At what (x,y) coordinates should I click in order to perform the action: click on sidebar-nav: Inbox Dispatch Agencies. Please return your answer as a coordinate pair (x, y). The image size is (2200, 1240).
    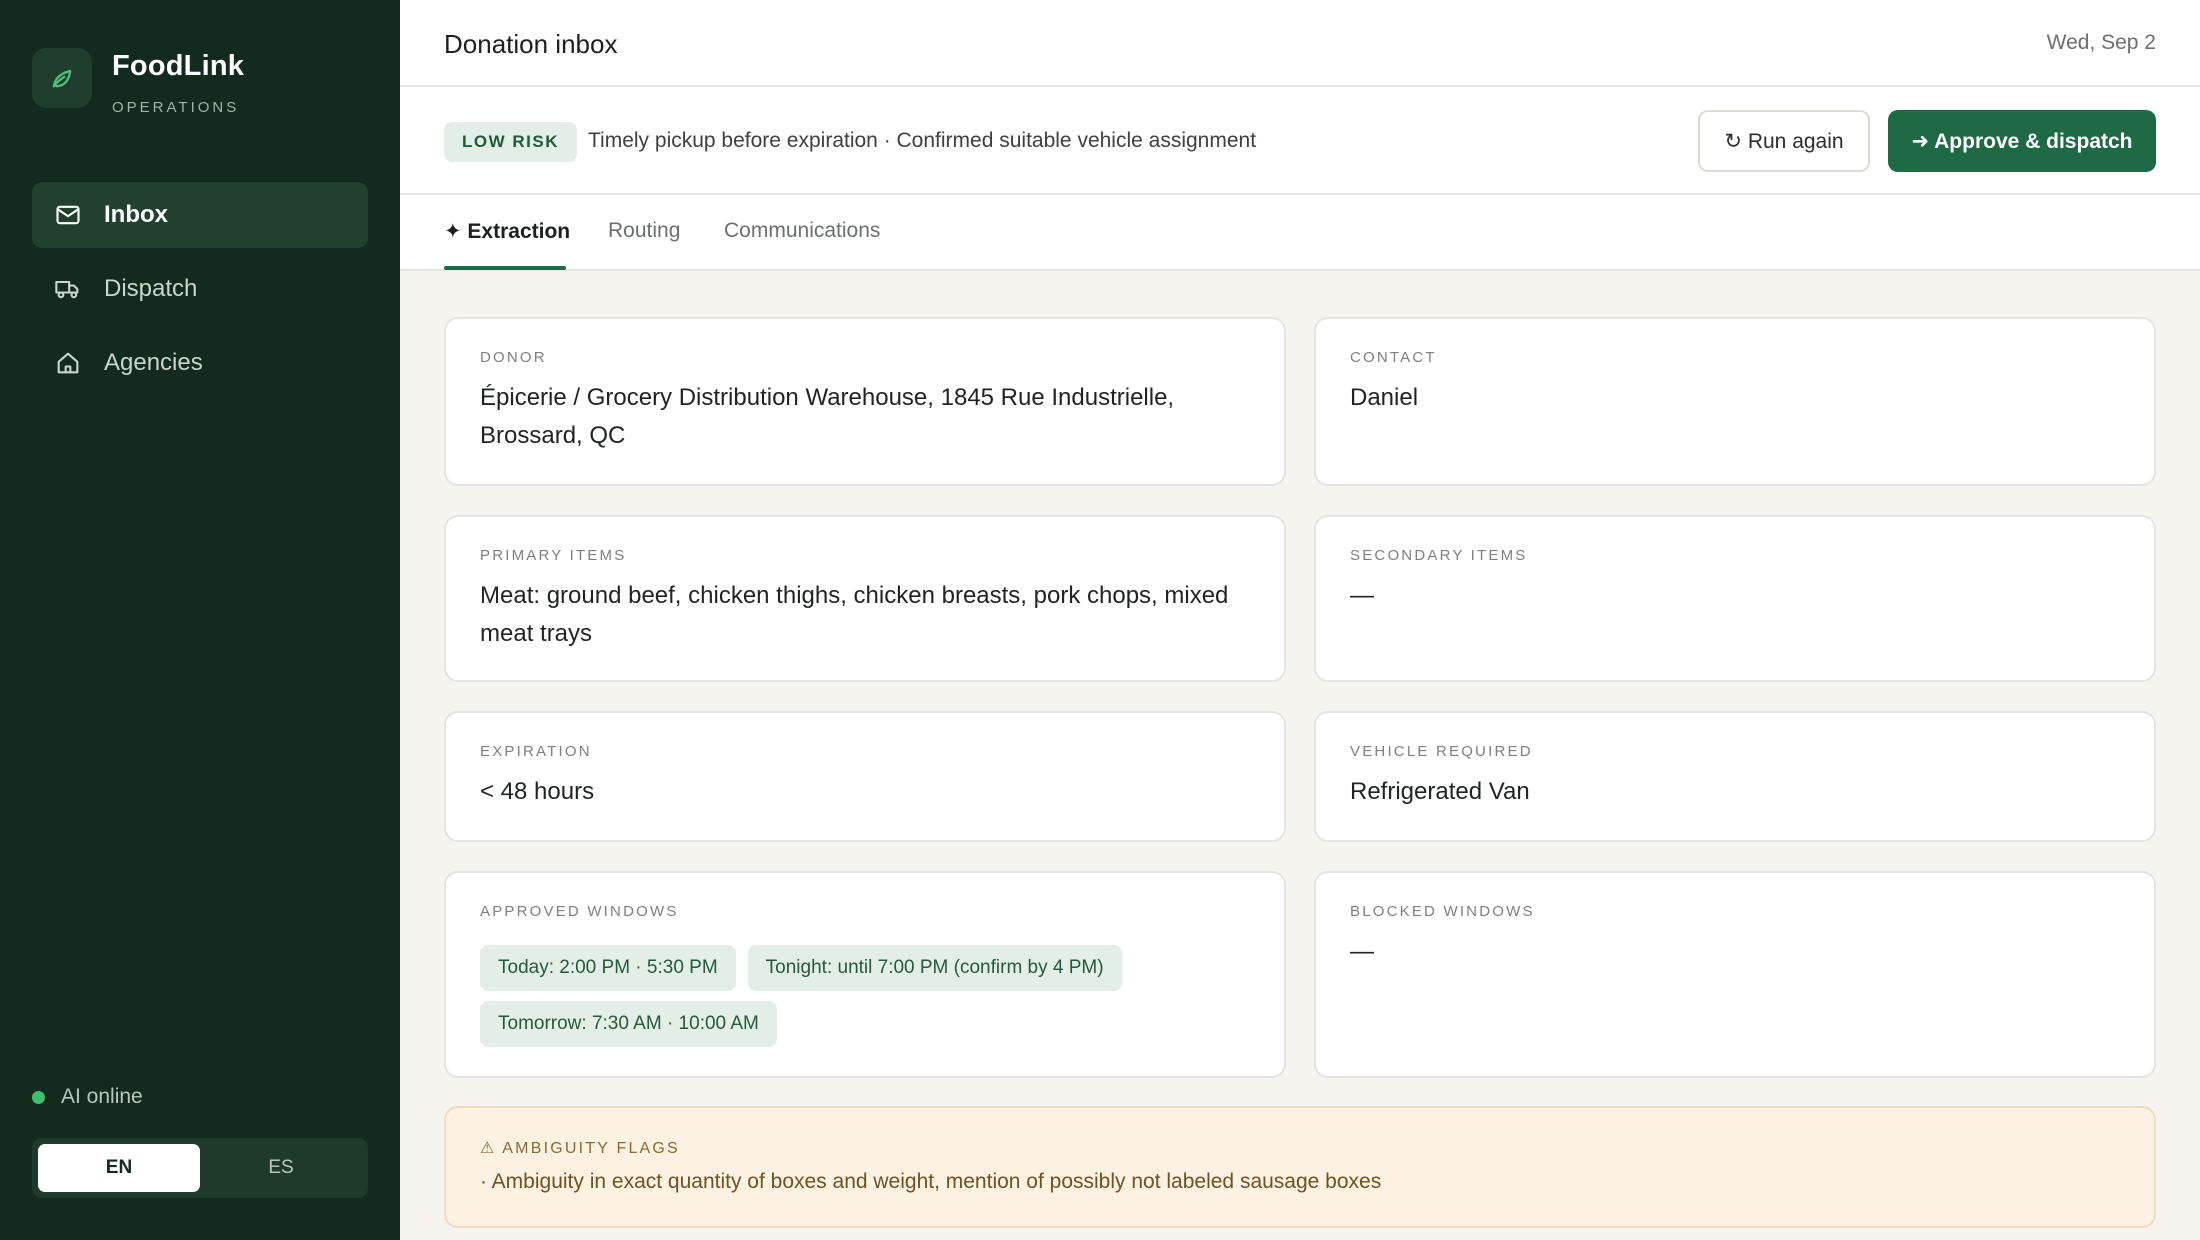
    Looking at the image, I should click on (200, 293).